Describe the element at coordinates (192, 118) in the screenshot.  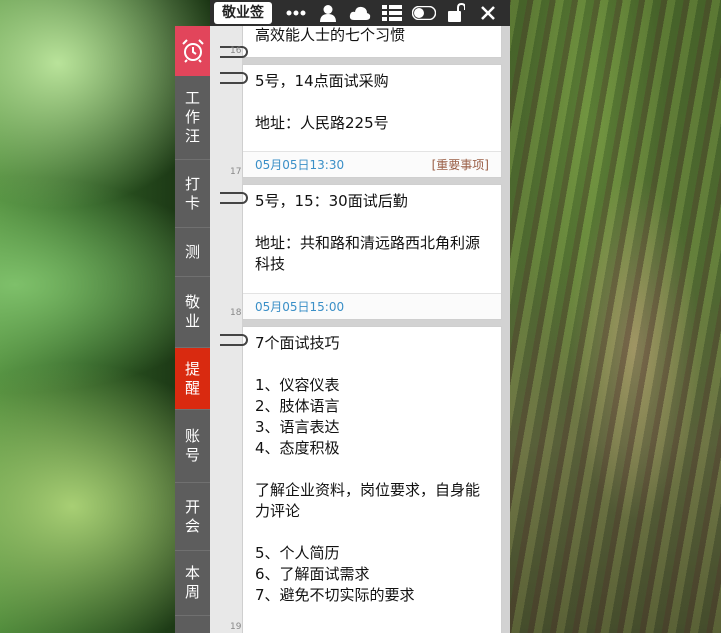
I see `sidebar-item-0: 工 作 汪` at that location.